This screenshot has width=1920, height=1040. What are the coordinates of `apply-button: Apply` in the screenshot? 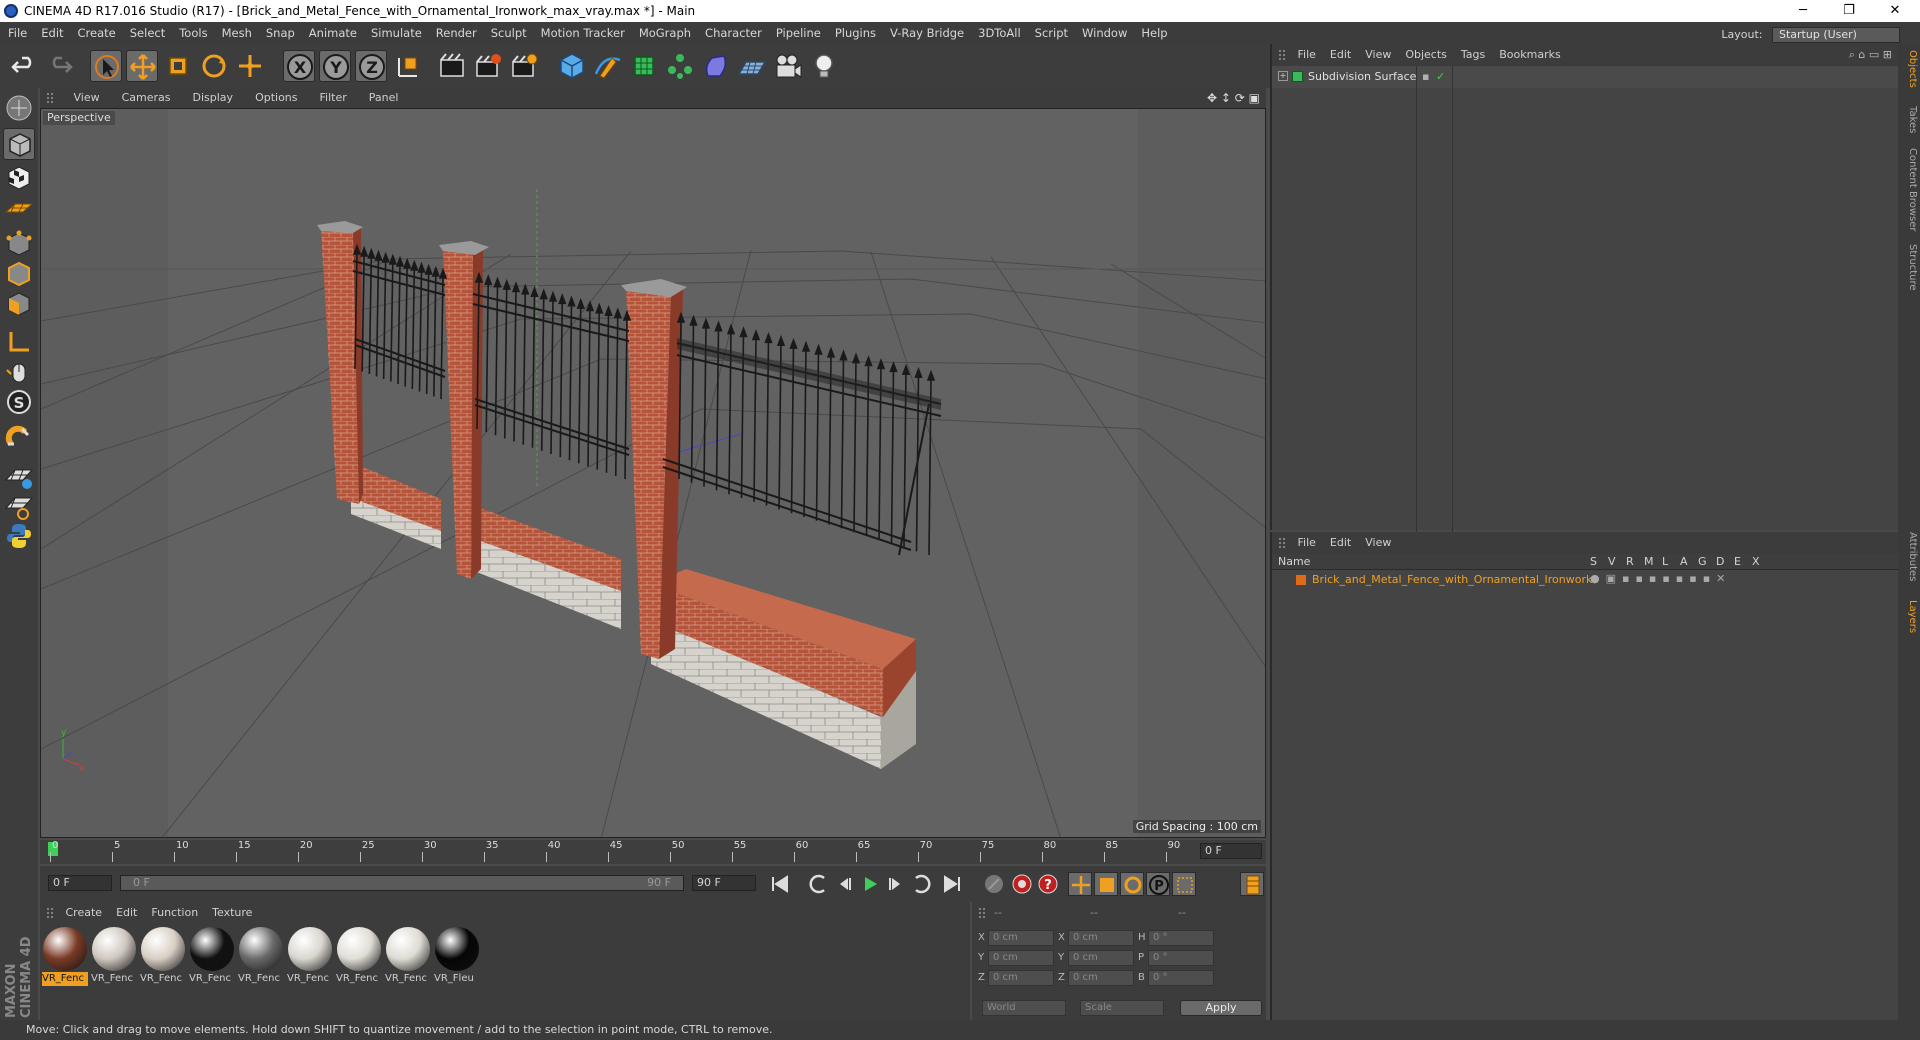 It's located at (1221, 1008).